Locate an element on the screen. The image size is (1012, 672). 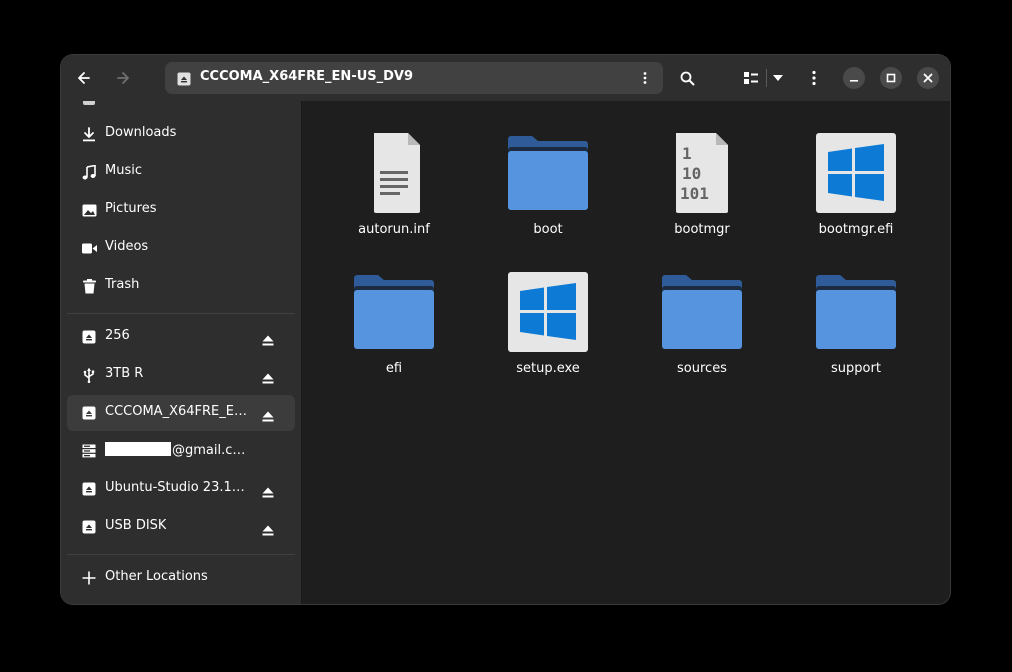
close-button is located at coordinates (928, 78).